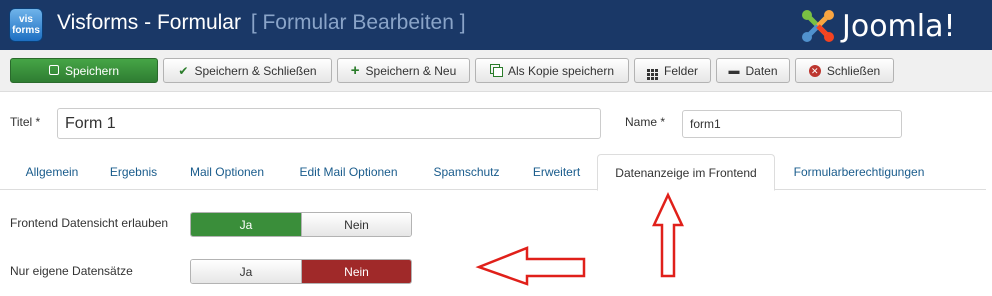 The height and width of the screenshot is (296, 992). I want to click on copy-icon, so click(496, 70).